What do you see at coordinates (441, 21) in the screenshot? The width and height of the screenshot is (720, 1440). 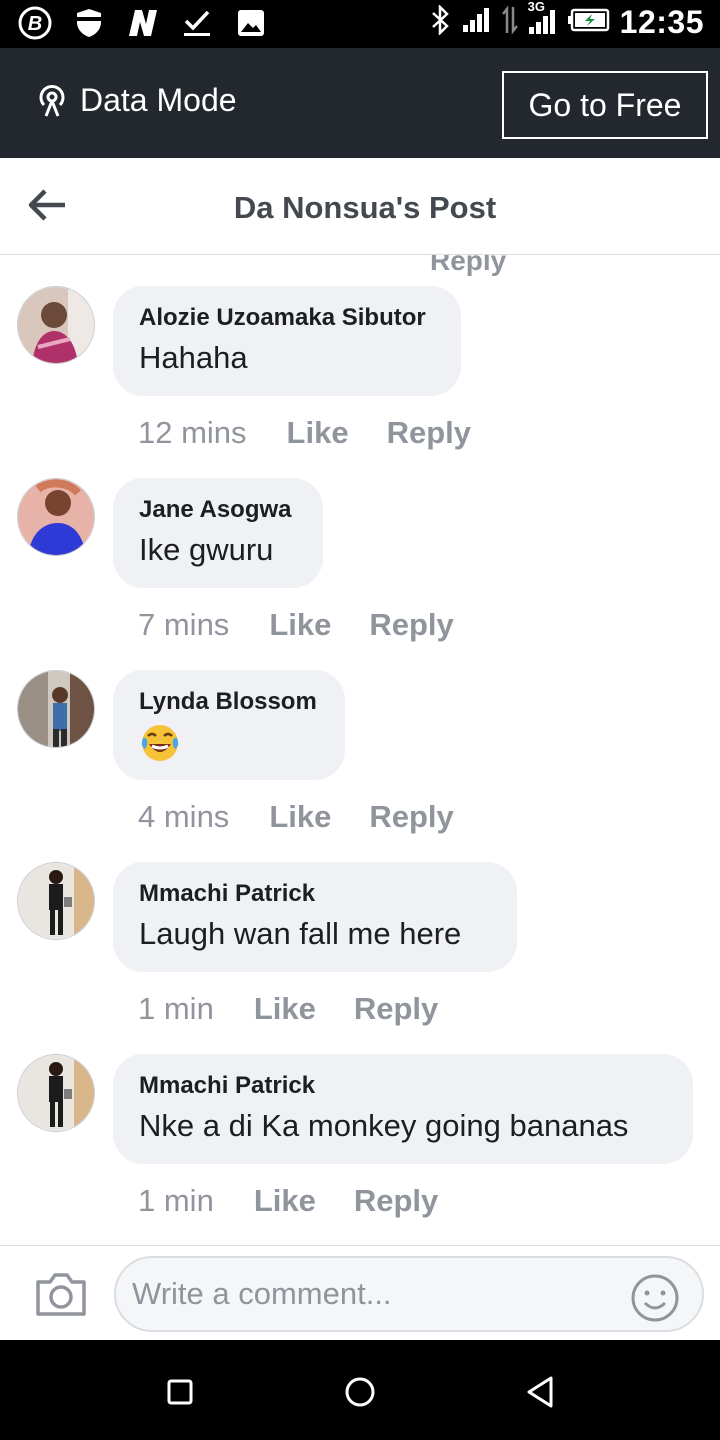 I see `bluetooth-icon` at bounding box center [441, 21].